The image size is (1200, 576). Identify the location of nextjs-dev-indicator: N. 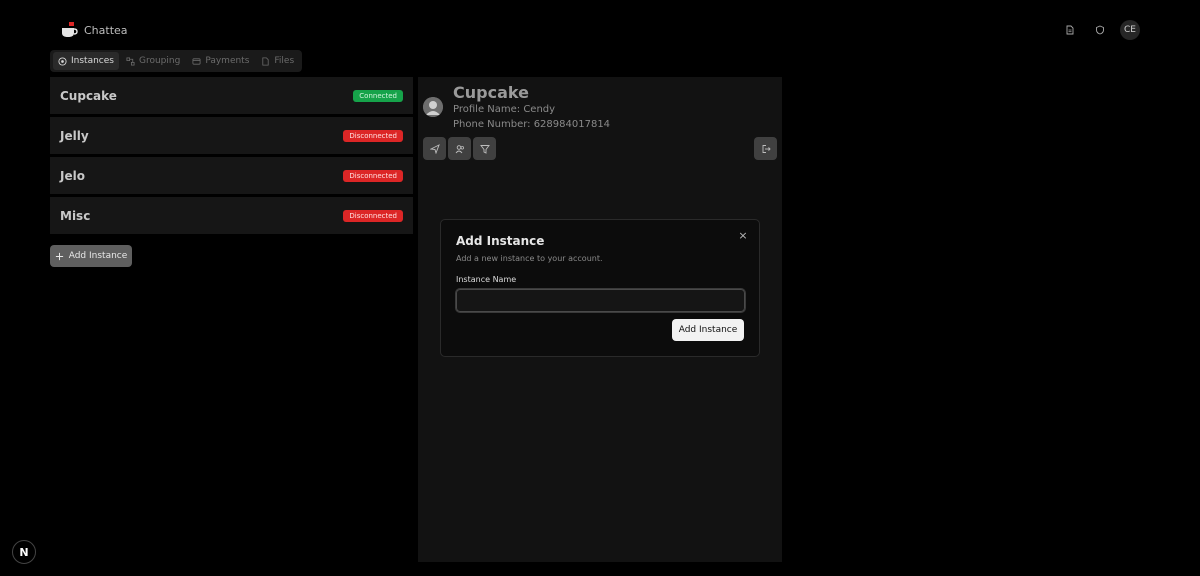
(24, 552).